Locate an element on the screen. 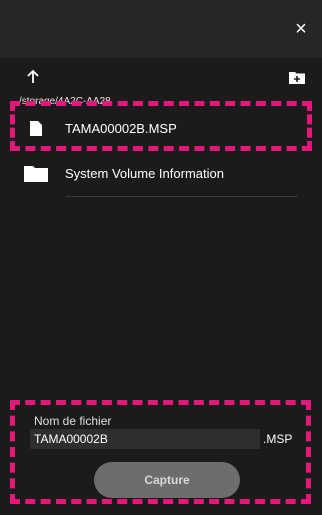 This screenshot has width=322, height=515. new-folder-icon is located at coordinates (297, 78).